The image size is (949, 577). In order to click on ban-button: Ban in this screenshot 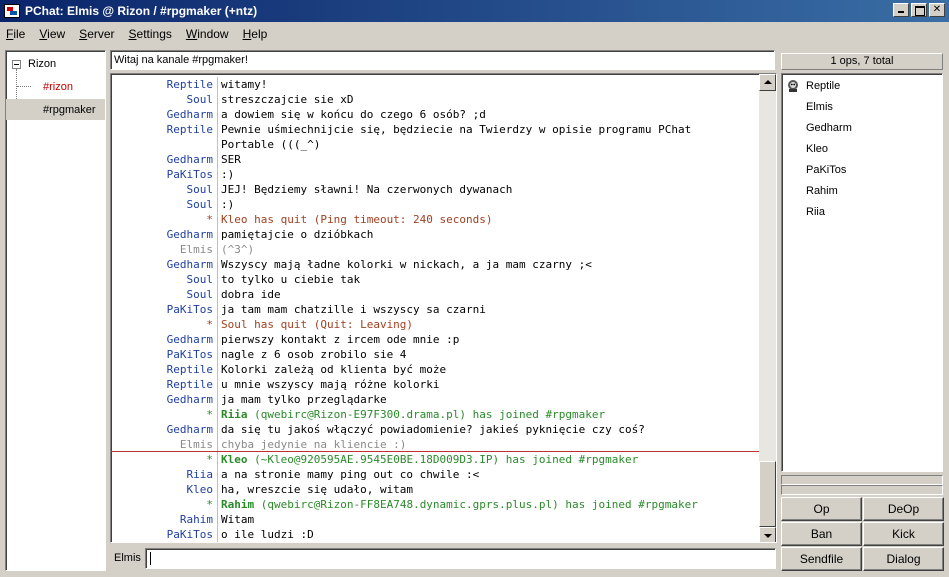, I will do `click(821, 534)`.